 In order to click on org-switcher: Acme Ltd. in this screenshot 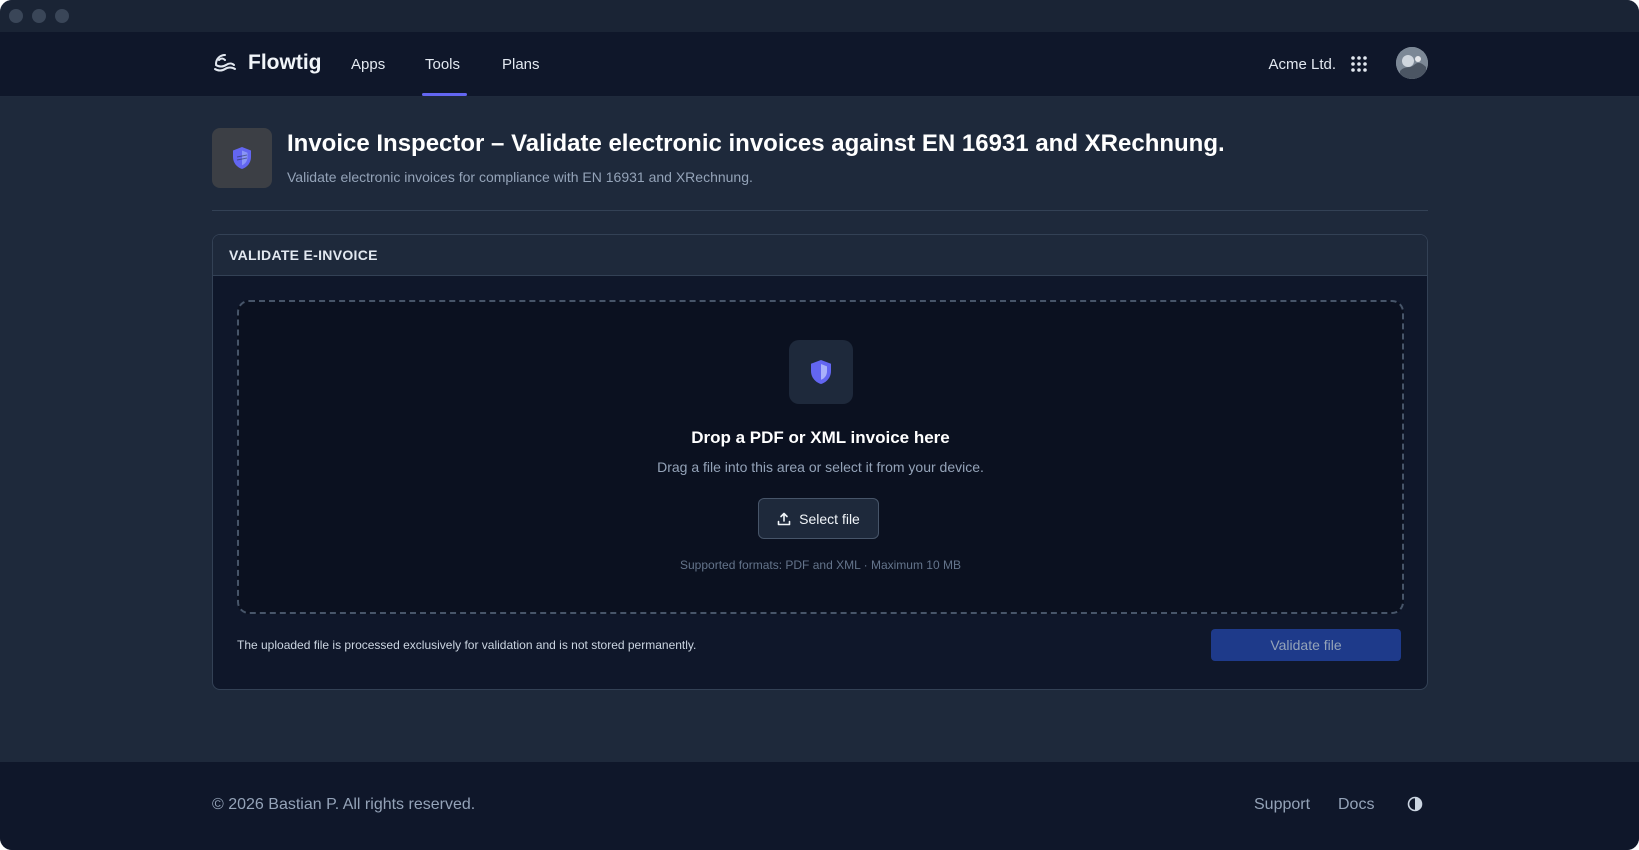, I will do `click(1302, 64)`.